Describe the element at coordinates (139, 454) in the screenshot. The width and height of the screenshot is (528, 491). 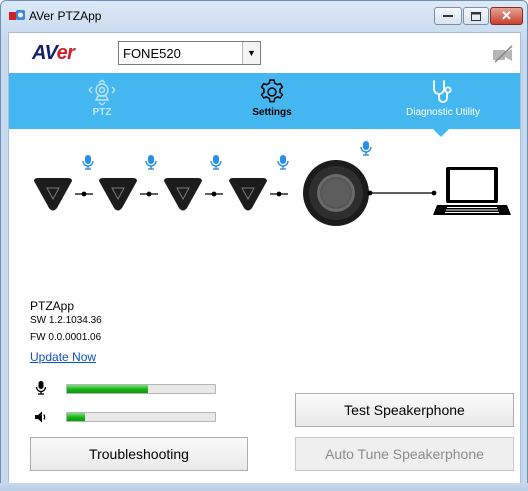
I see `troubleshooting-button: Troubleshooting` at that location.